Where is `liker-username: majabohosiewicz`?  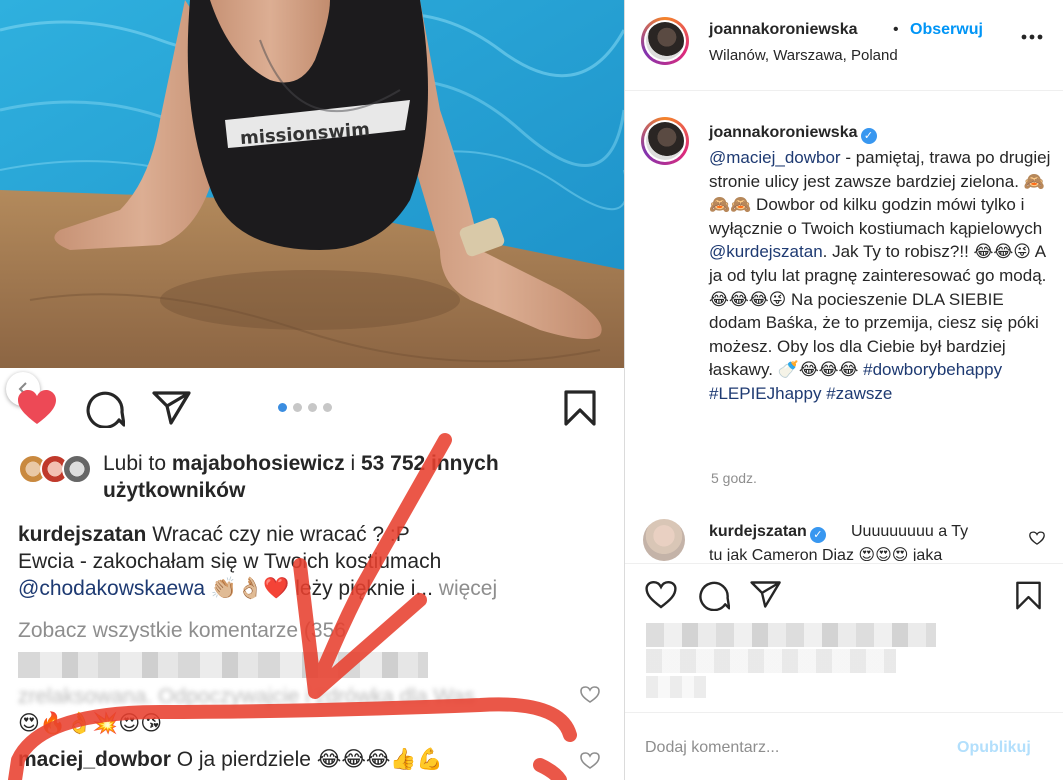 liker-username: majabohosiewicz is located at coordinates (258, 463).